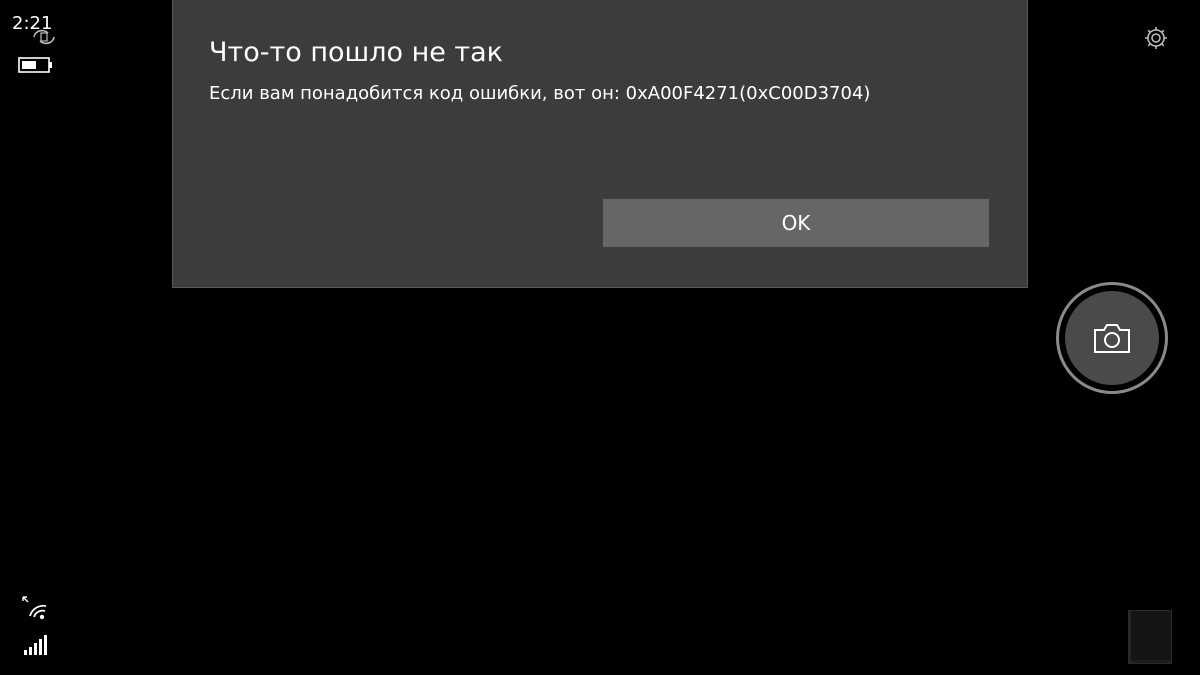 This screenshot has height=675, width=1200. I want to click on shutter-button, so click(1112, 338).